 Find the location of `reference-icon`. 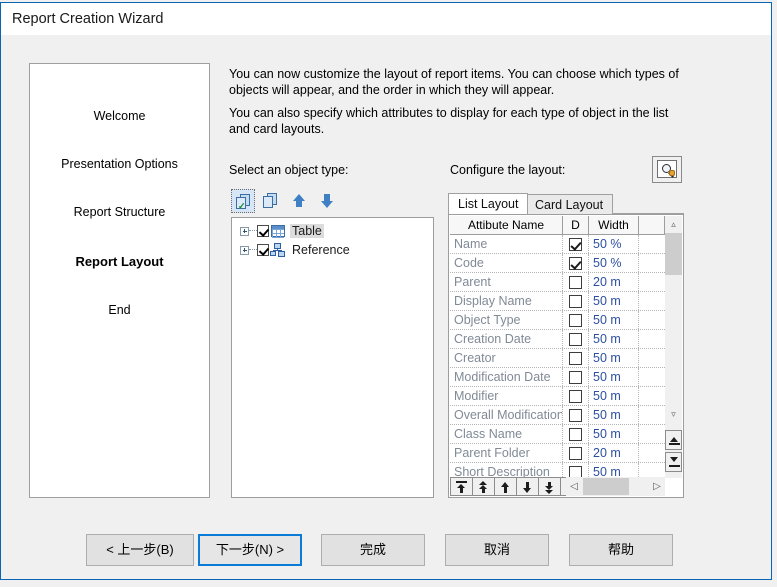

reference-icon is located at coordinates (278, 250).